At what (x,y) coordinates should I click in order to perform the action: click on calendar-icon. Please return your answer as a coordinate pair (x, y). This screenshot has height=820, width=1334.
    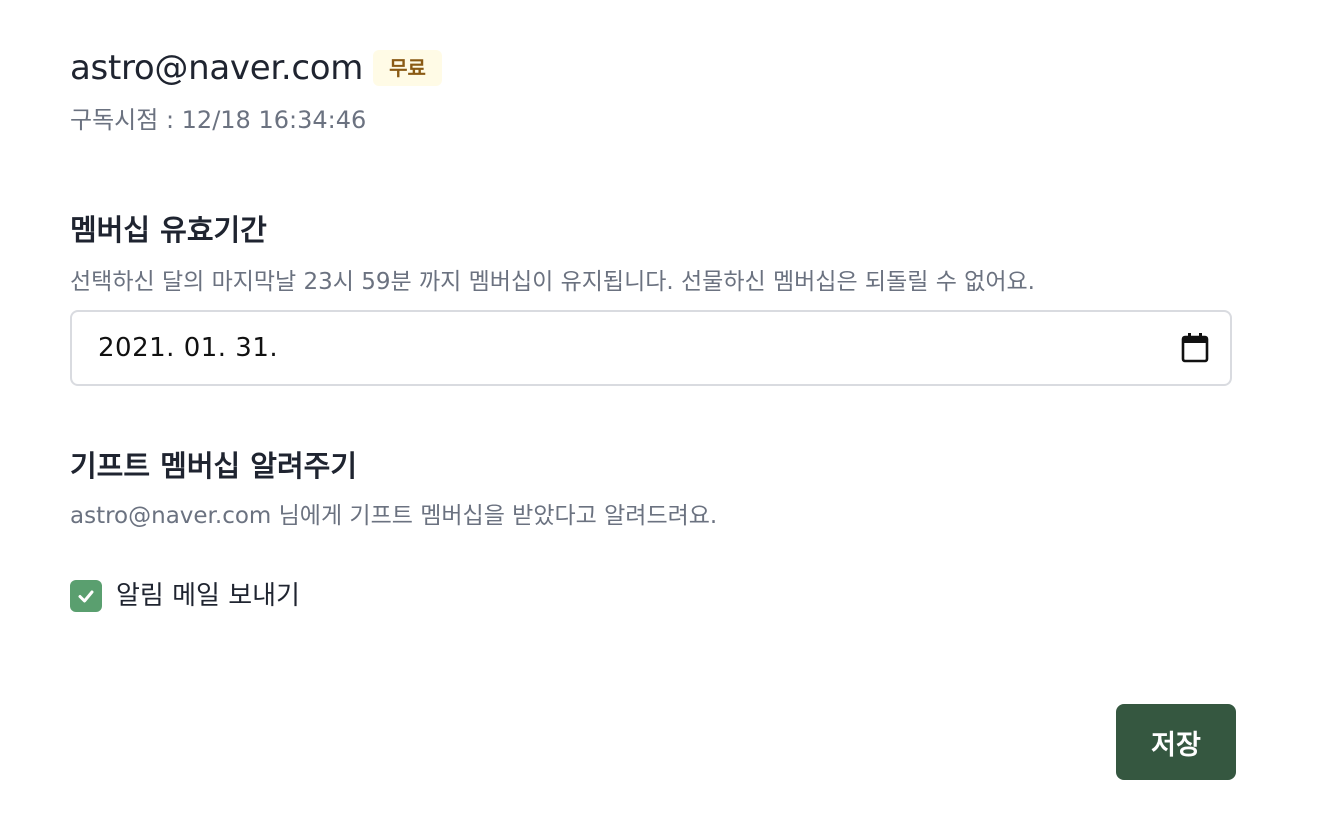
    Looking at the image, I should click on (1195, 348).